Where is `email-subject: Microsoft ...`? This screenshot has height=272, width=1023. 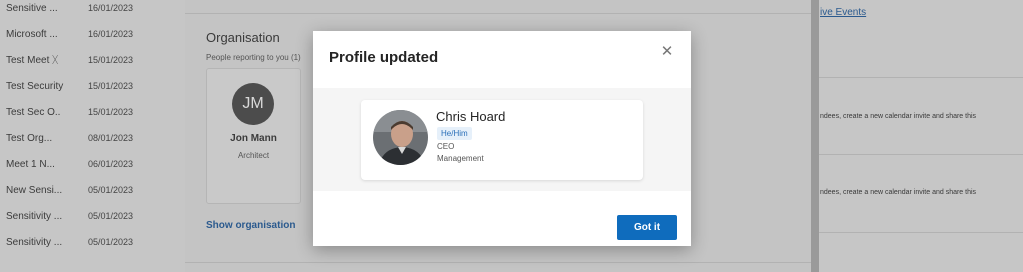 email-subject: Microsoft ... is located at coordinates (32, 34).